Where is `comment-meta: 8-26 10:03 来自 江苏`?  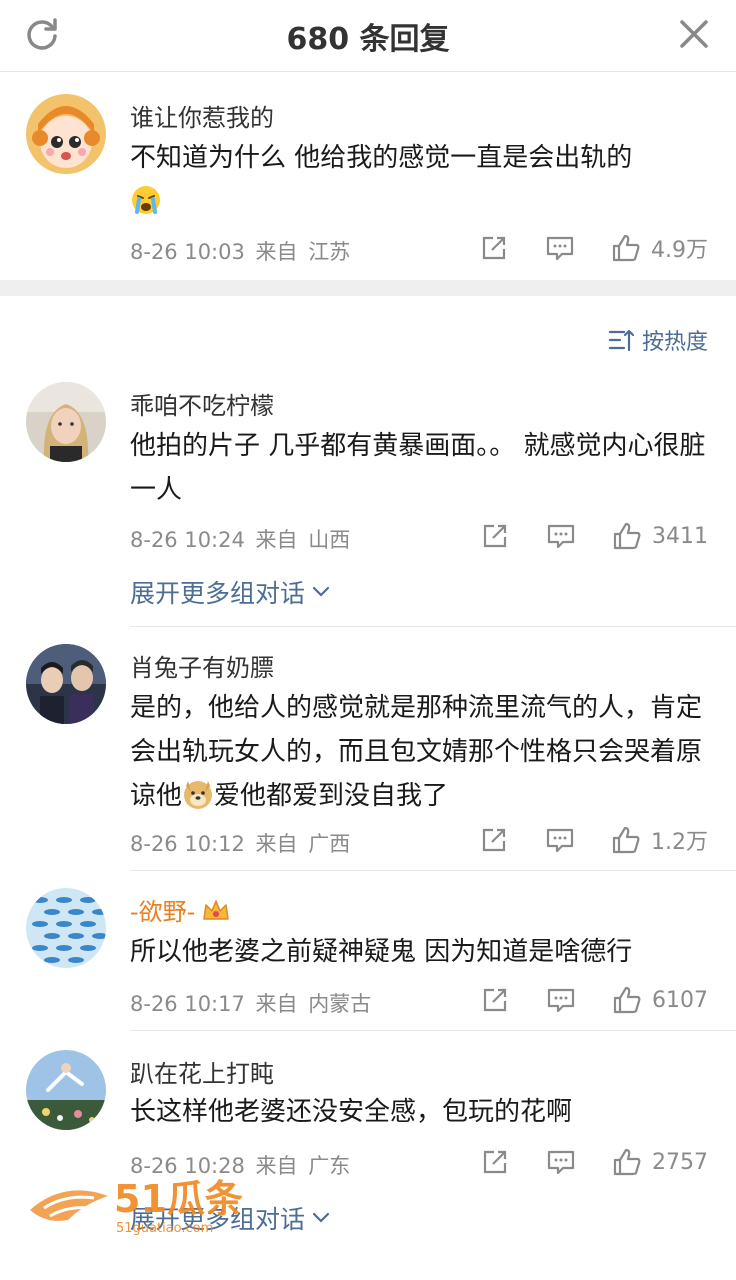 comment-meta: 8-26 10:03 来自 江苏 is located at coordinates (242, 251).